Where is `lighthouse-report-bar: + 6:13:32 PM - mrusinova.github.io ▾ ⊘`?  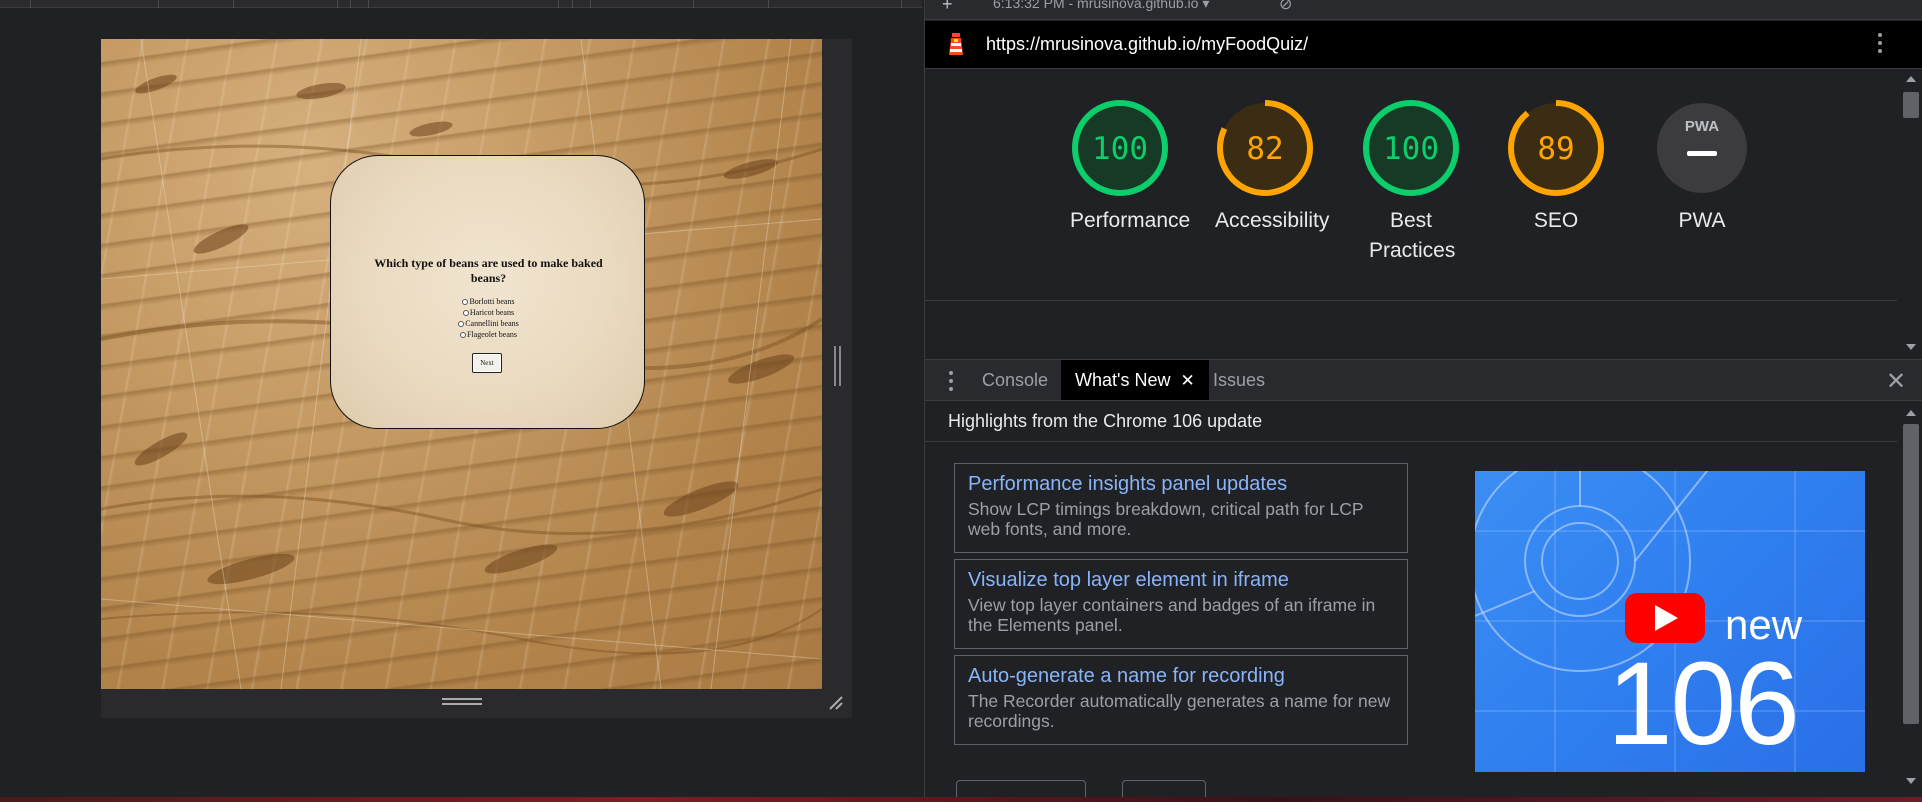
lighthouse-report-bar: + 6:13:32 PM - mrusinova.github.io ▾ ⊘ is located at coordinates (1423, 10).